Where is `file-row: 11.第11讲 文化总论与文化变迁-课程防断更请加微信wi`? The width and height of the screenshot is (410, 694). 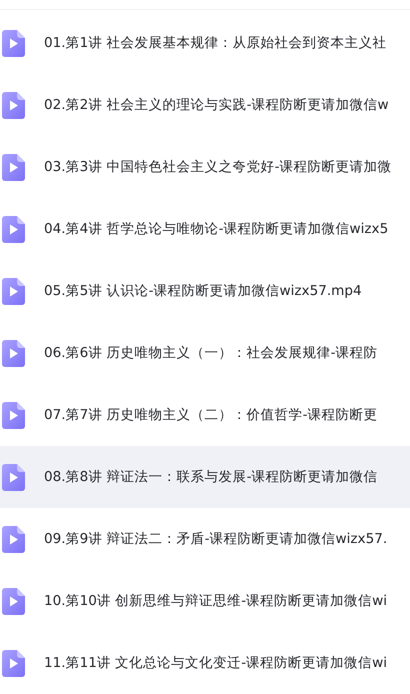
file-row: 11.第11讲 文化总论与文化变迁-课程防断更请加微信wi is located at coordinates (205, 663).